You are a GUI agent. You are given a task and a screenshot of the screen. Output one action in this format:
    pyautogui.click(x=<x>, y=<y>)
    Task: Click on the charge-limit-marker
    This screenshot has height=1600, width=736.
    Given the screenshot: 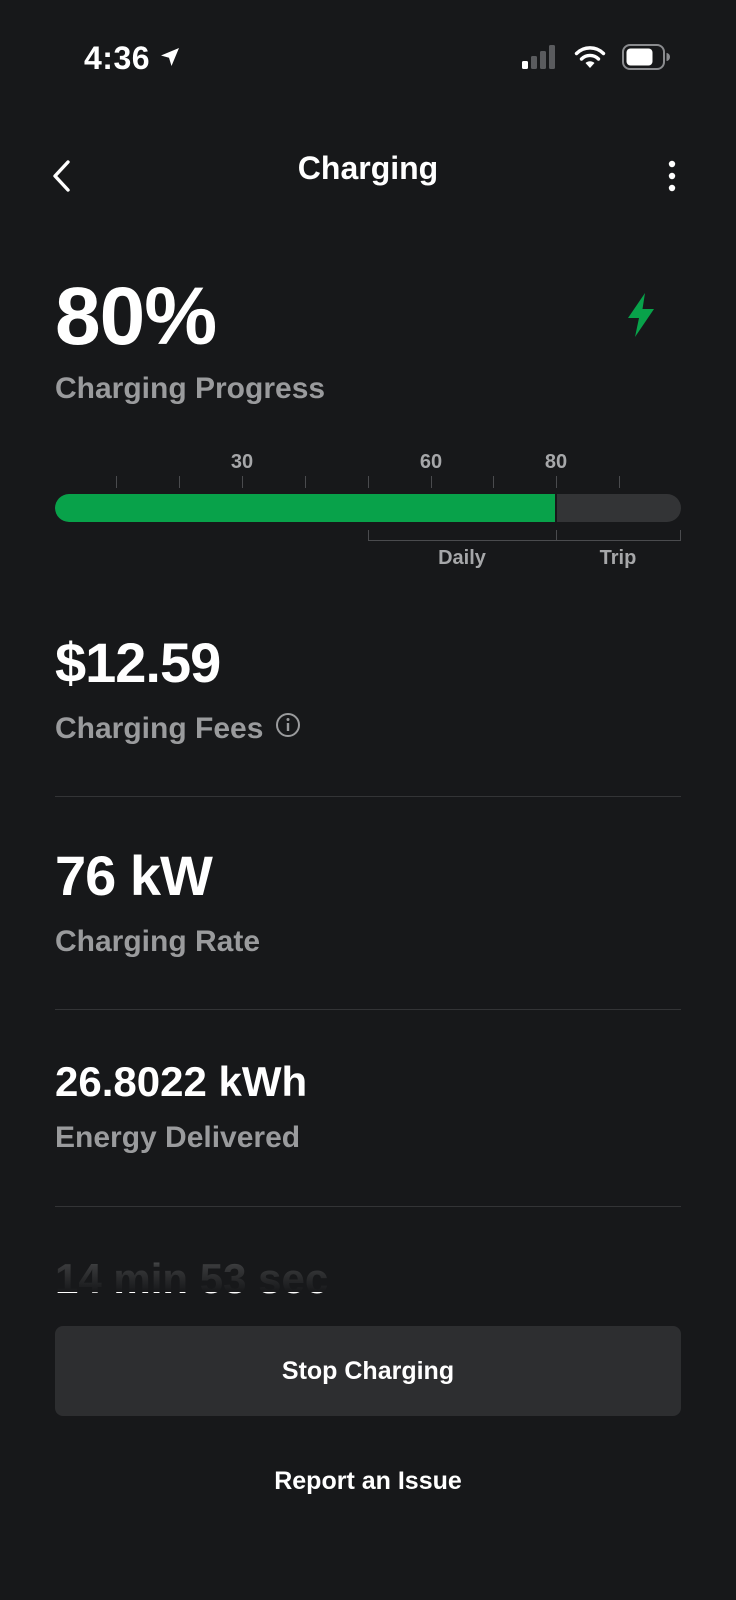 What is the action you would take?
    pyautogui.click(x=555, y=508)
    